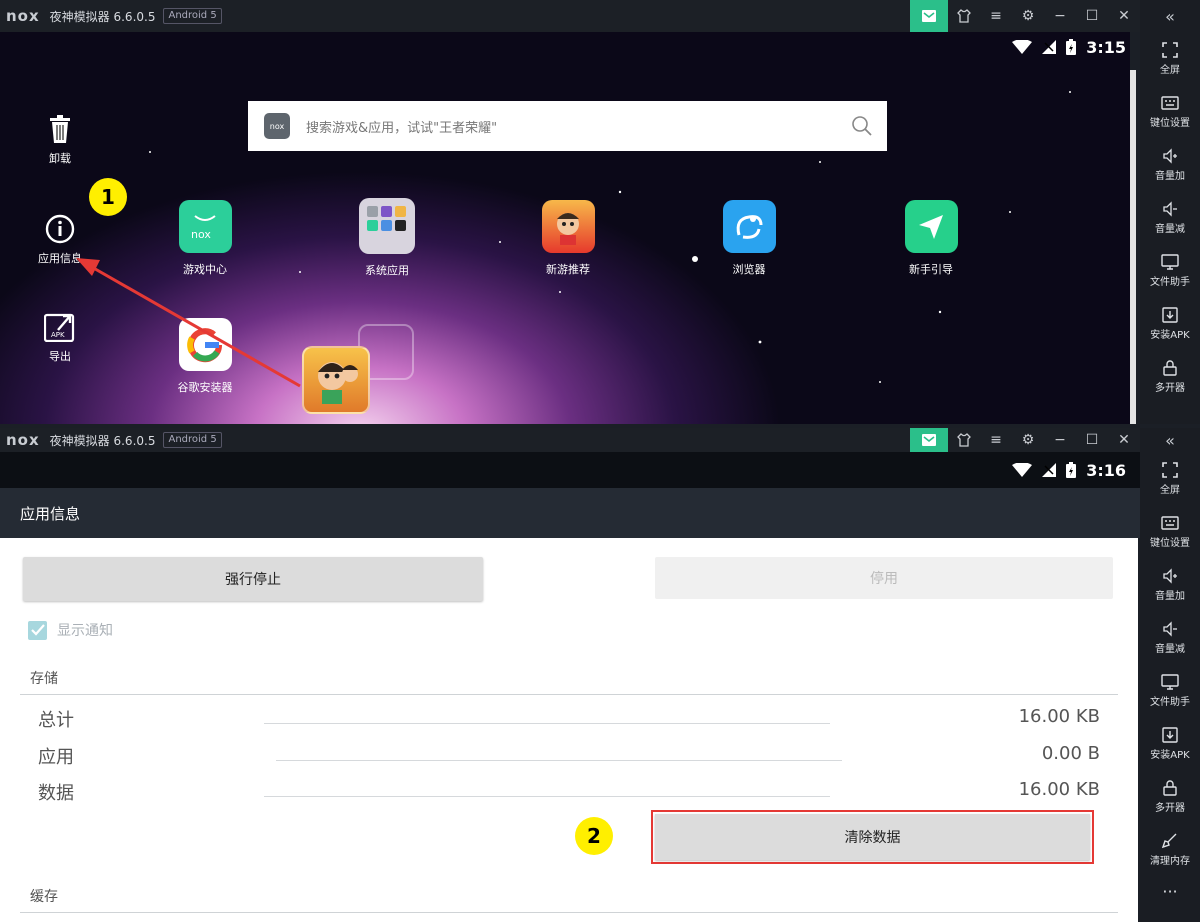 Image resolution: width=1200 pixels, height=922 pixels. What do you see at coordinates (56, 757) in the screenshot?
I see `row-label: 应用` at bounding box center [56, 757].